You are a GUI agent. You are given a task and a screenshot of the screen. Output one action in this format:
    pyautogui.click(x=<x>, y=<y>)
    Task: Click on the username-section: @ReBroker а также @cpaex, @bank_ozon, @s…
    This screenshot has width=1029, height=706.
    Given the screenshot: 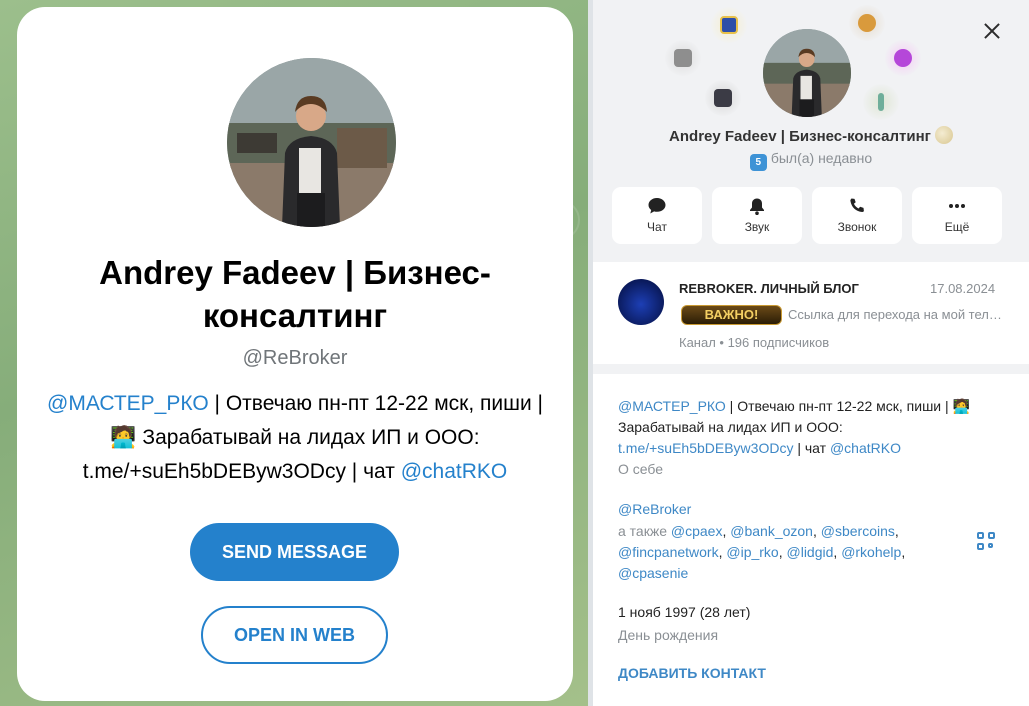 What is the action you would take?
    pyautogui.click(x=793, y=541)
    